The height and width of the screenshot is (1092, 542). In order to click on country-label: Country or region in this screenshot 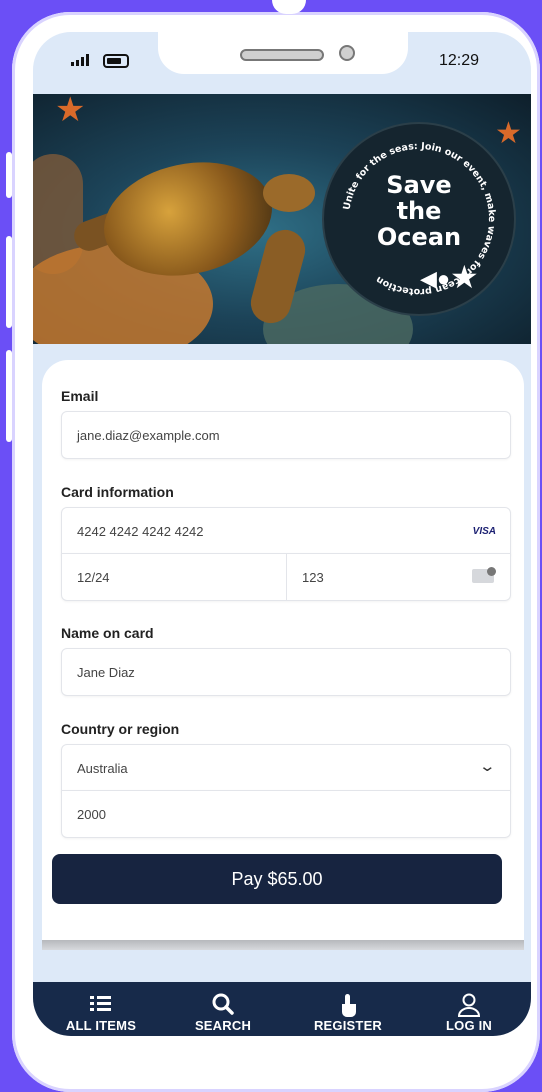, I will do `click(120, 729)`.